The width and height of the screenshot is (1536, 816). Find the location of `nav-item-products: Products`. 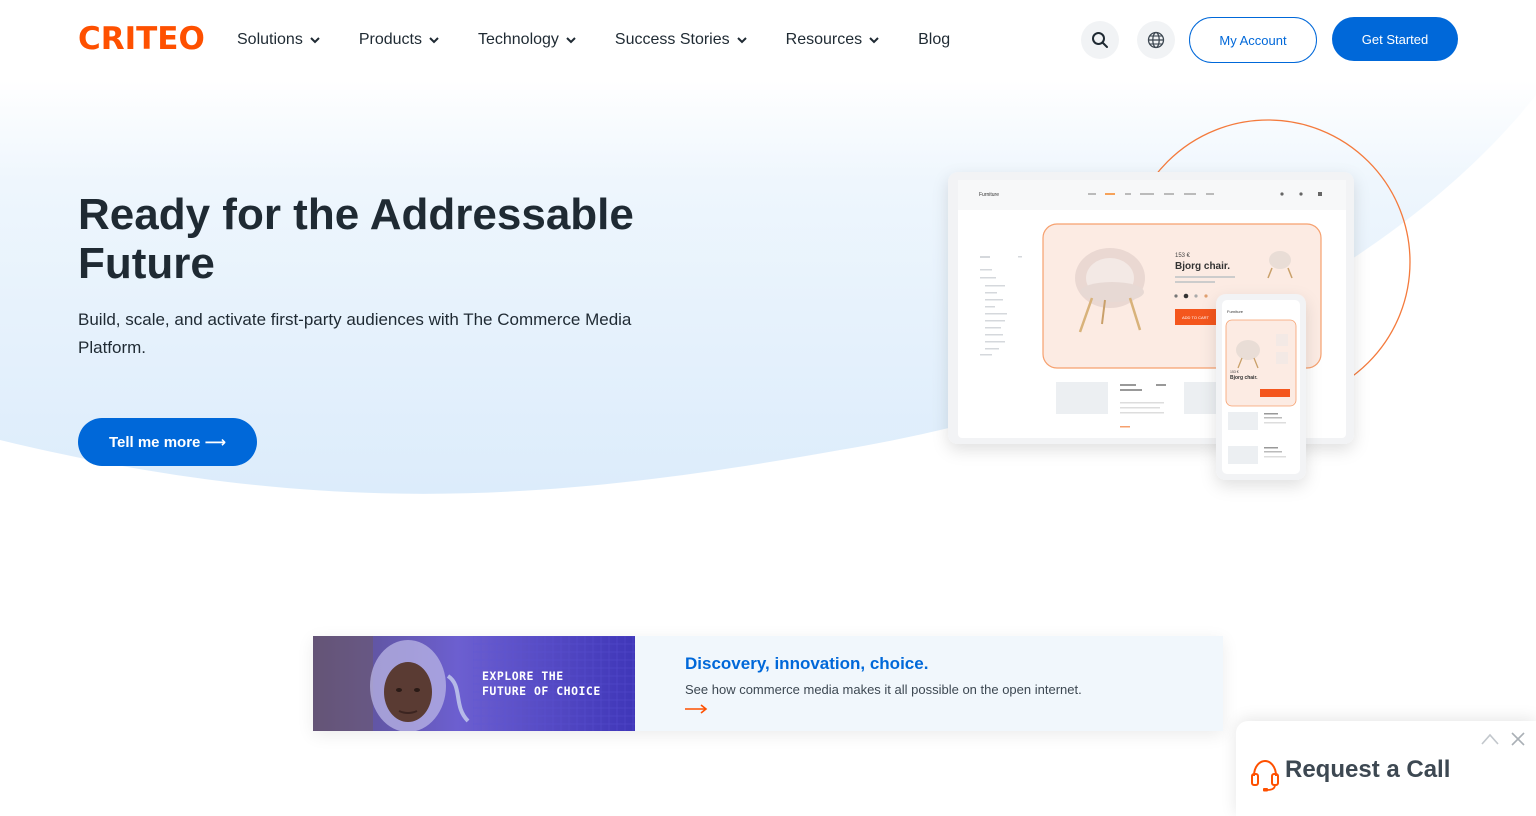

nav-item-products: Products is located at coordinates (399, 40).